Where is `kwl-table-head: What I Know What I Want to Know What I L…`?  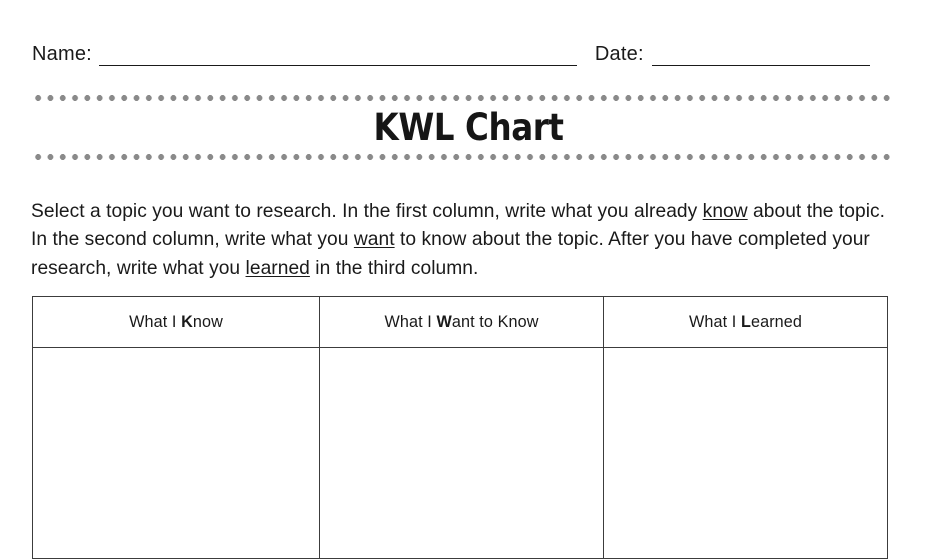
kwl-table-head: What I Know What I Want to Know What I L… is located at coordinates (460, 322).